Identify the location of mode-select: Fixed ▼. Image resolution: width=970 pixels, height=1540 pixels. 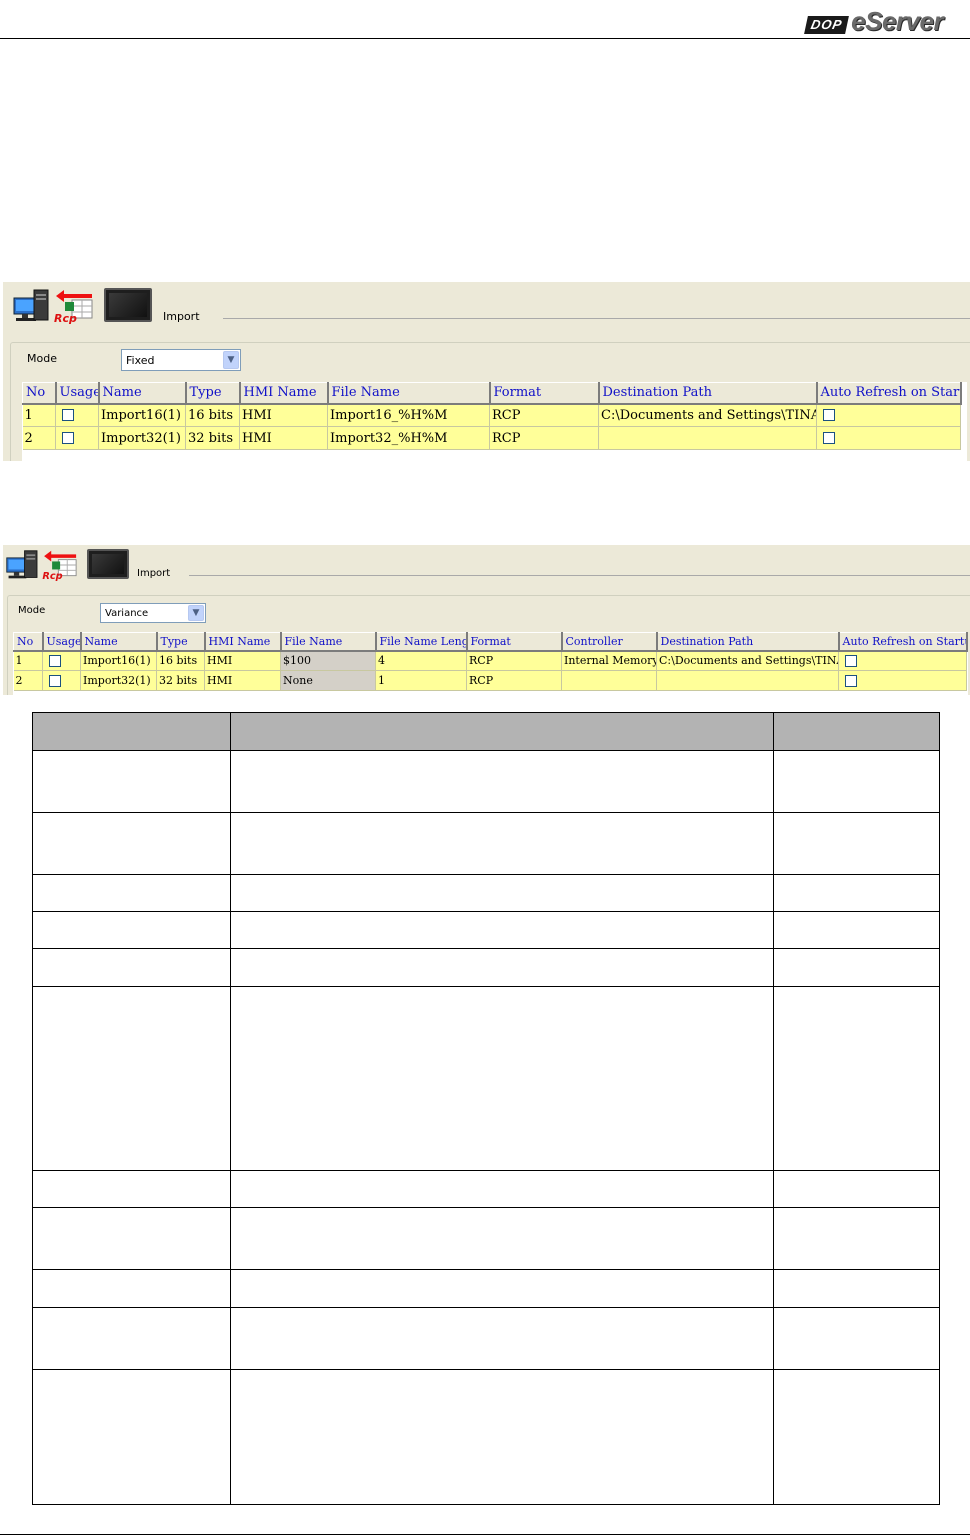
(181, 360).